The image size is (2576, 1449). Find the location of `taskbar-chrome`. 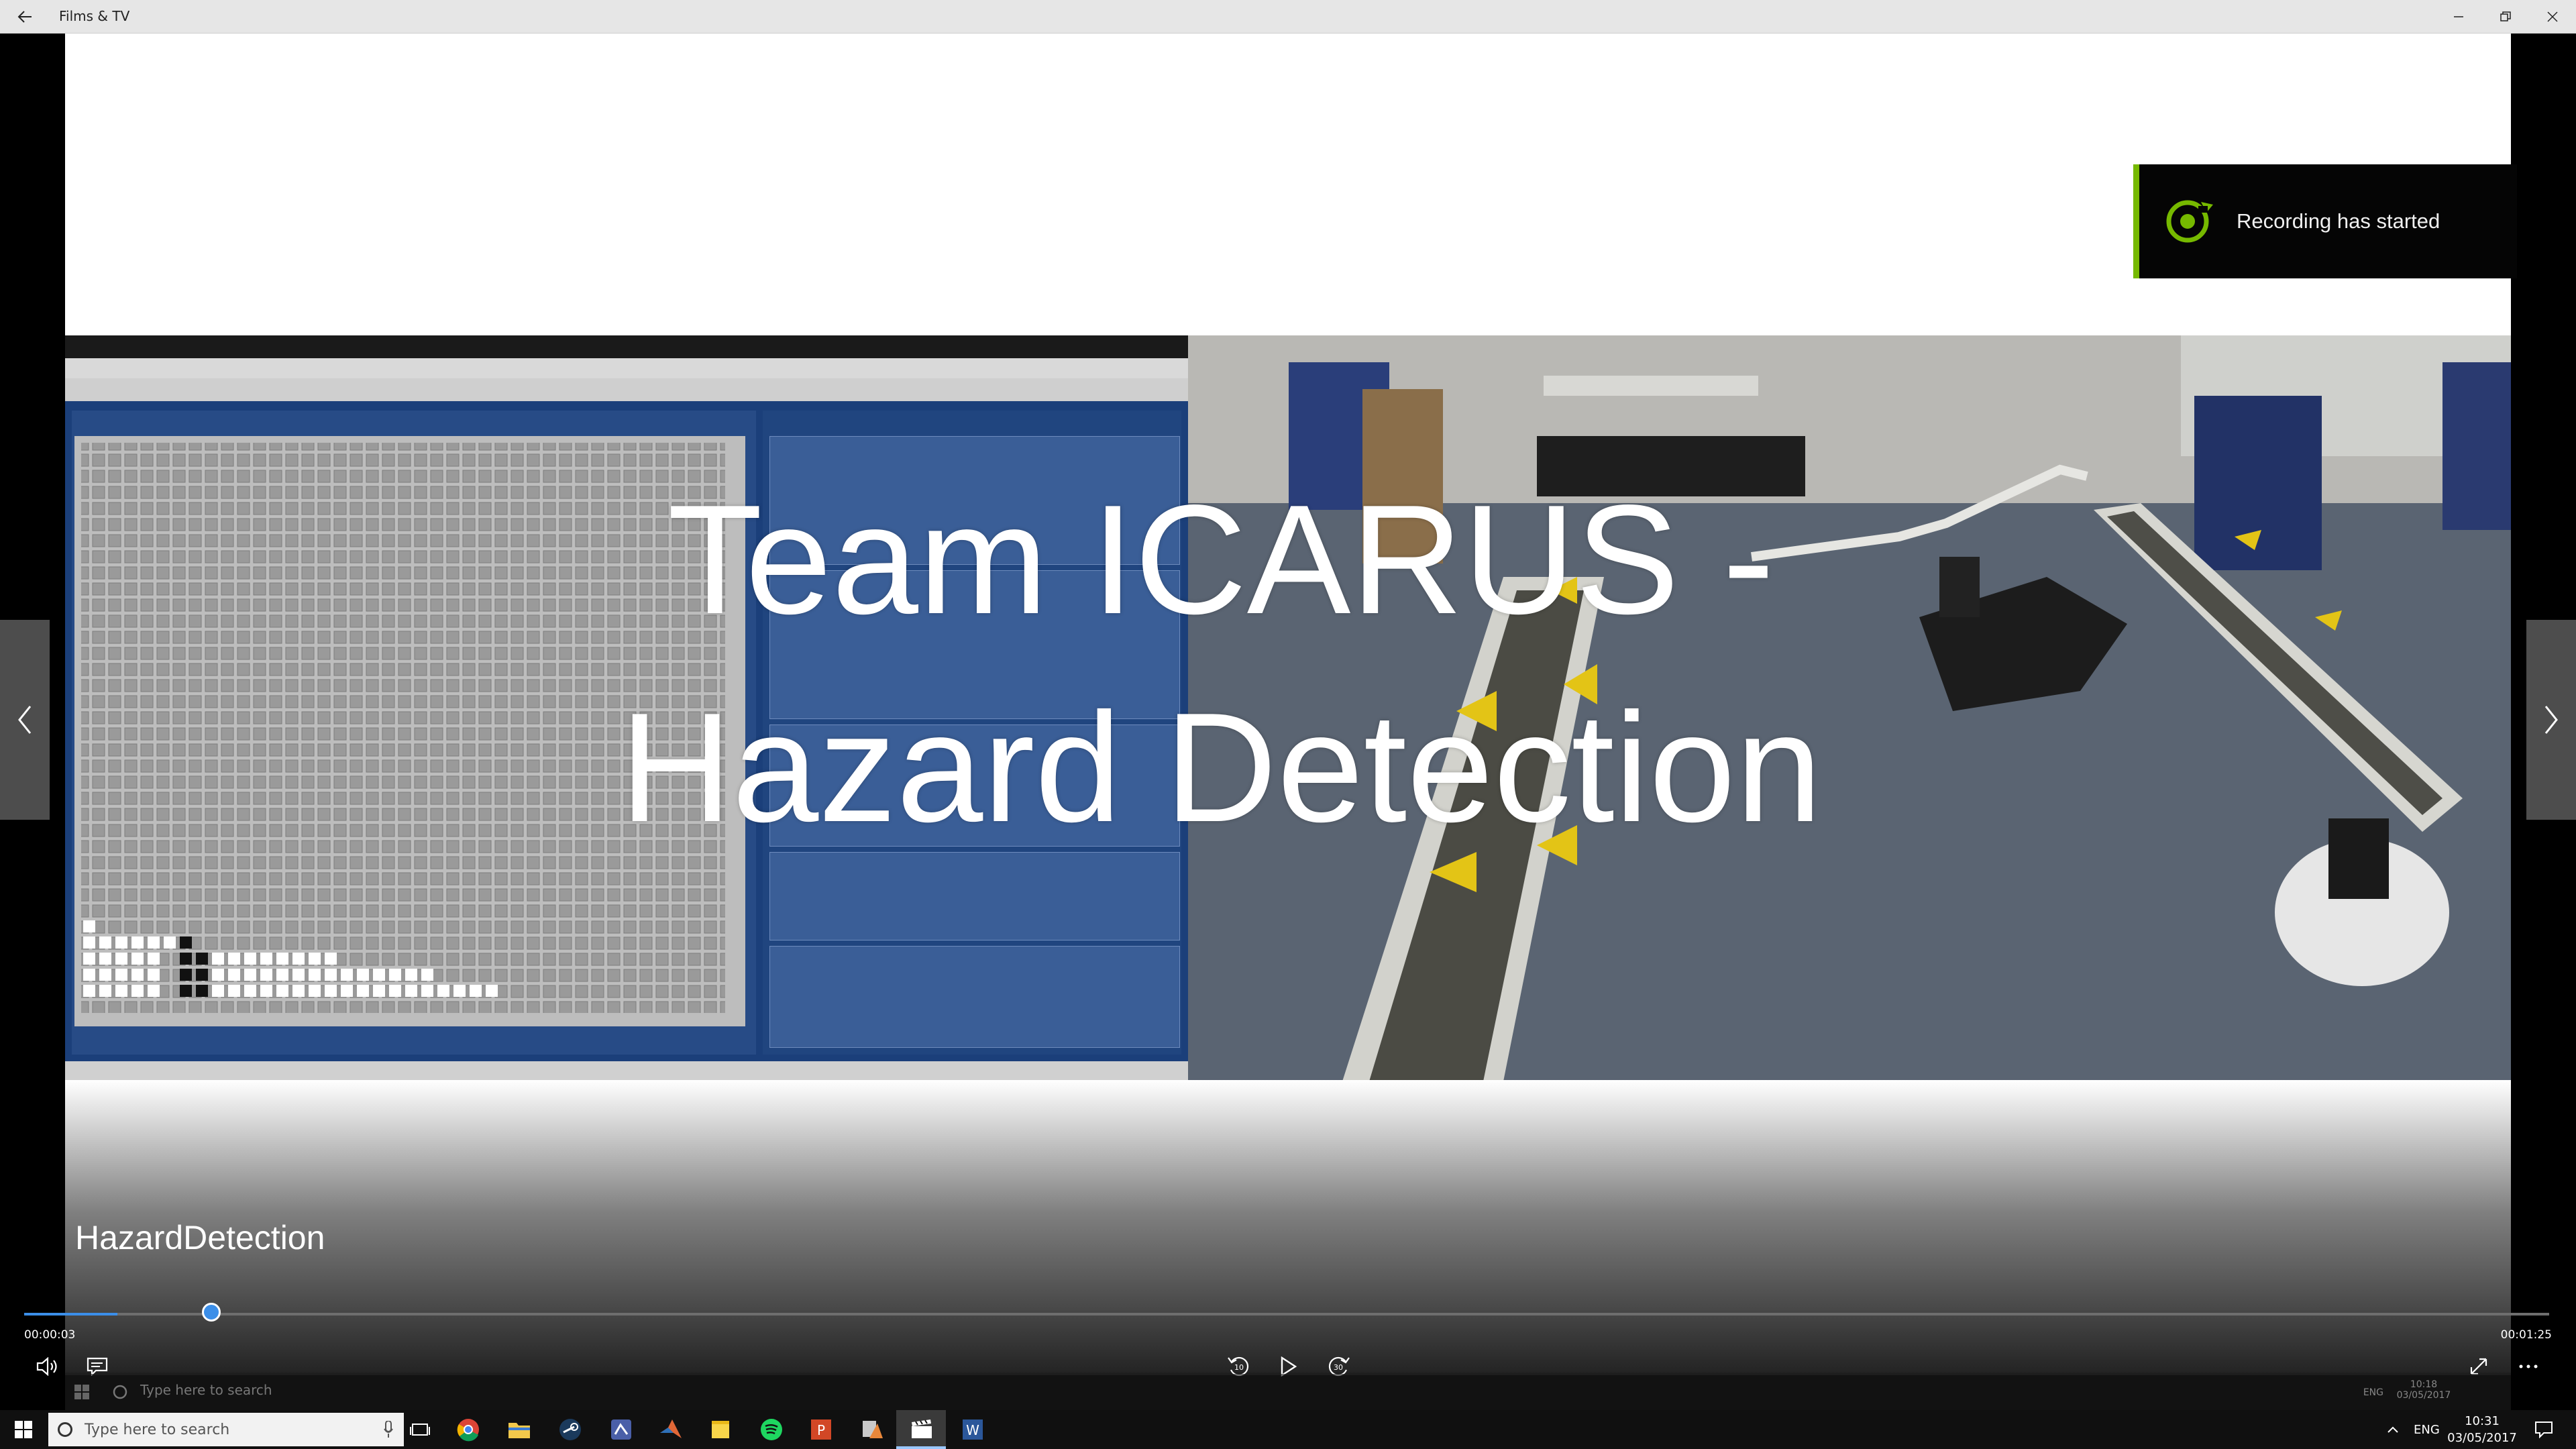

taskbar-chrome is located at coordinates (468, 1429).